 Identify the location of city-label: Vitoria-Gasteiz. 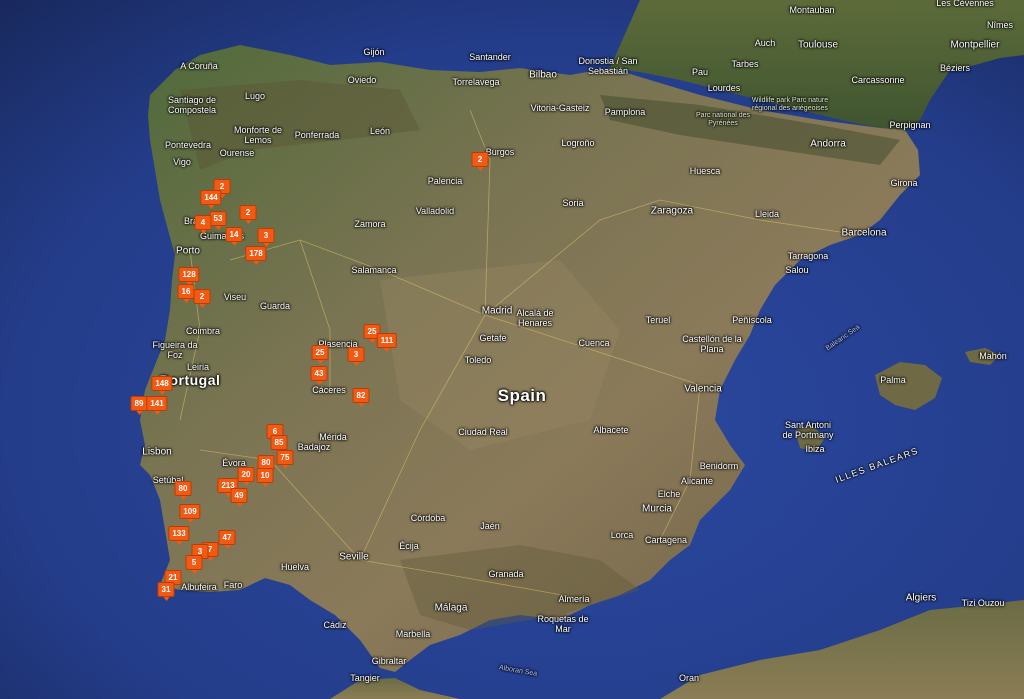
(560, 108).